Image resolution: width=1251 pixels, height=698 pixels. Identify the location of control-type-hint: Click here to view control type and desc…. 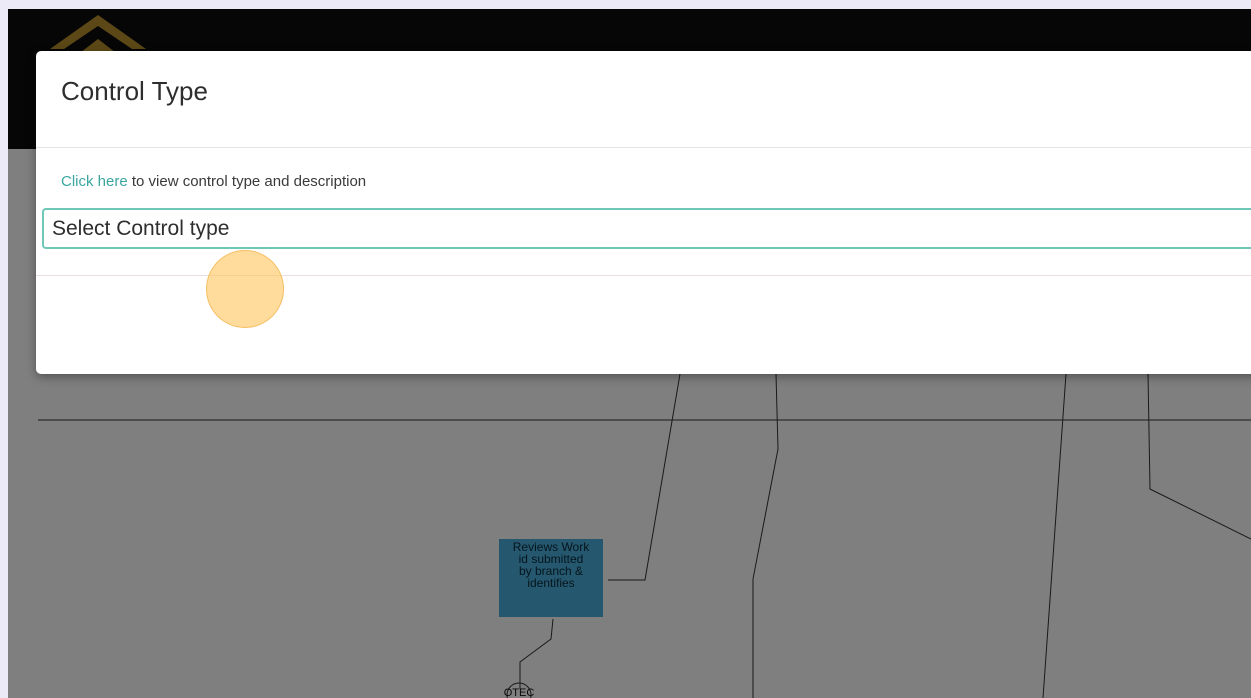
(213, 181).